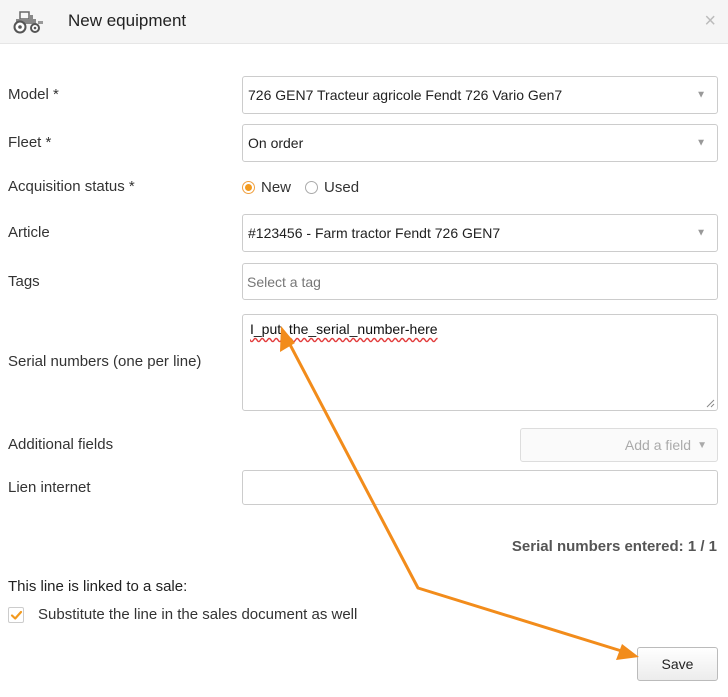 This screenshot has width=728, height=697. What do you see at coordinates (614, 546) in the screenshot?
I see `serial-numbers-count: Serial numbers entered: 1 / 1` at bounding box center [614, 546].